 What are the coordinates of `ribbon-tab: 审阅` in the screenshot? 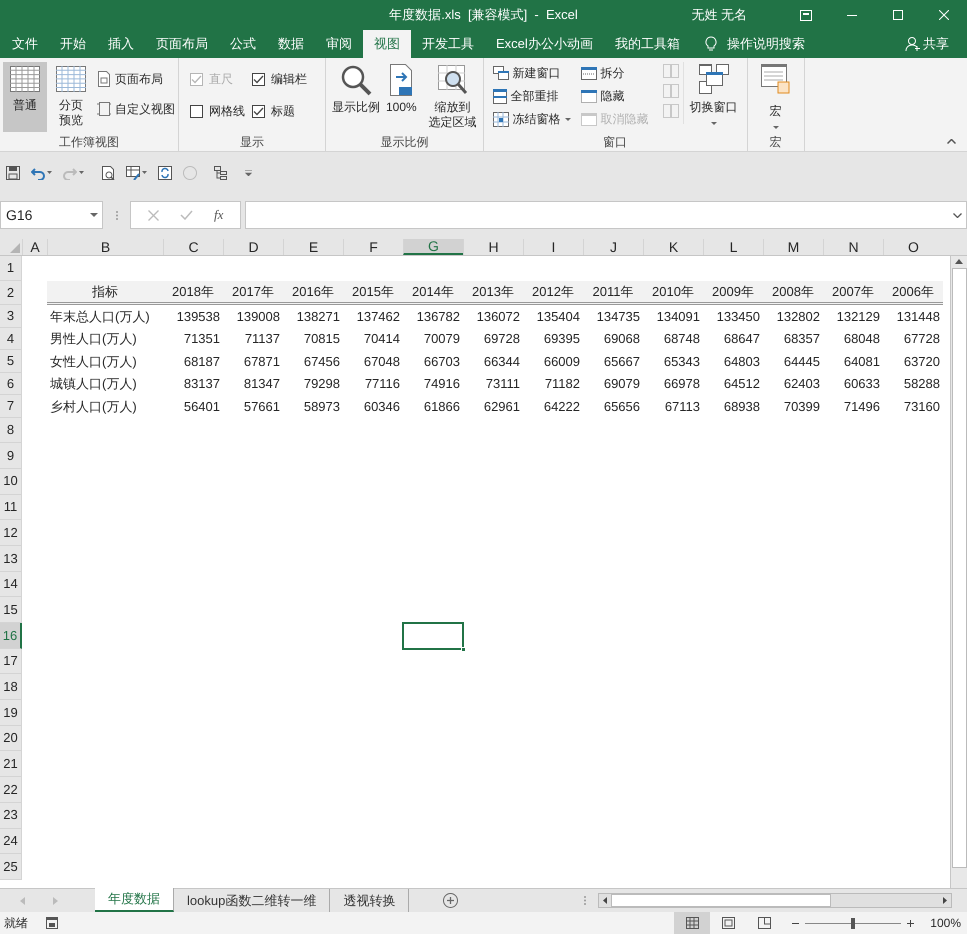 It's located at (339, 44).